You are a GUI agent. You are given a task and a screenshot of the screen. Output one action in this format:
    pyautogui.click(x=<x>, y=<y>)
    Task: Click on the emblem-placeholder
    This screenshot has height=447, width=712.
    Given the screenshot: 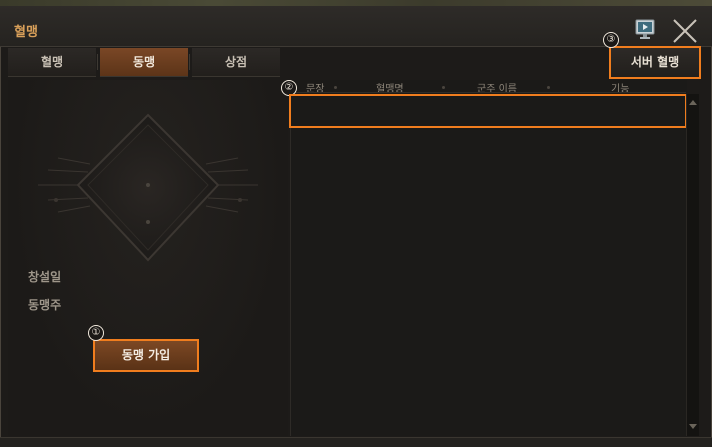 What is the action you would take?
    pyautogui.click(x=148, y=200)
    